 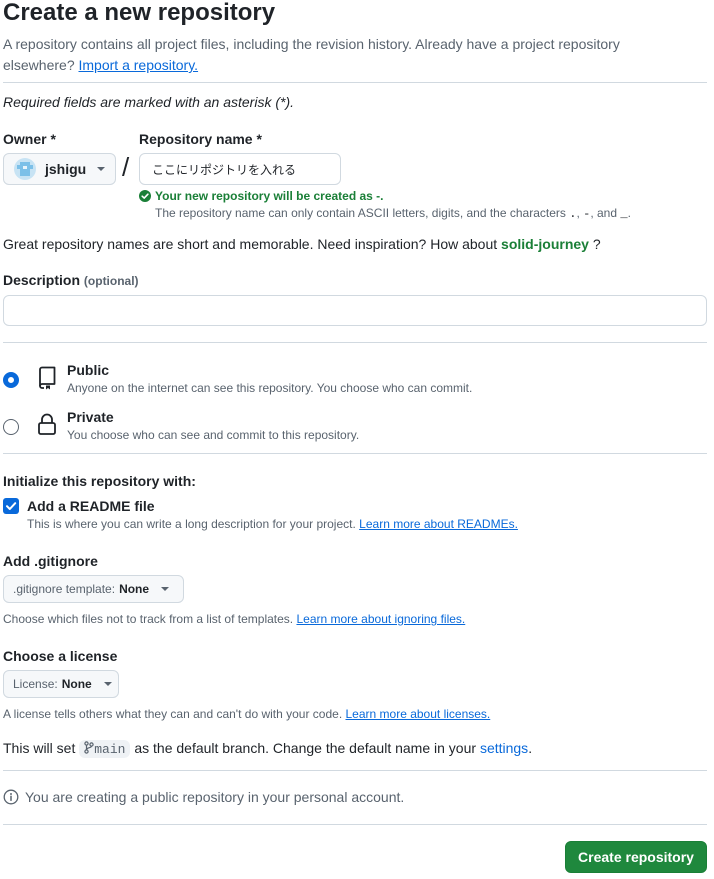 What do you see at coordinates (47, 426) in the screenshot?
I see `lock-icon` at bounding box center [47, 426].